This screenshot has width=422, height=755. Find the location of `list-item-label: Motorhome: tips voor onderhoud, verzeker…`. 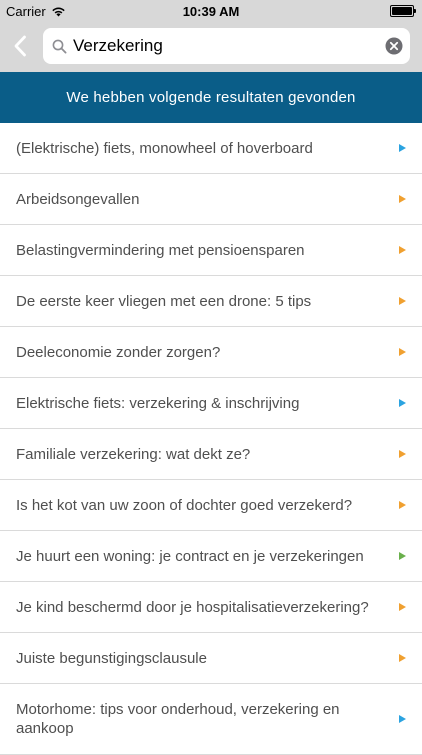

list-item-label: Motorhome: tips voor onderhoud, verzeker… is located at coordinates (178, 719).